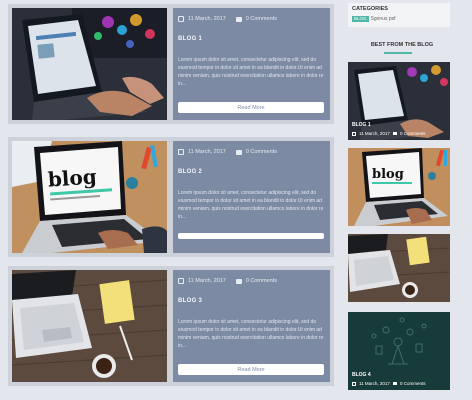  Describe the element at coordinates (399, 187) in the screenshot. I see `side-post-card: blog` at that location.